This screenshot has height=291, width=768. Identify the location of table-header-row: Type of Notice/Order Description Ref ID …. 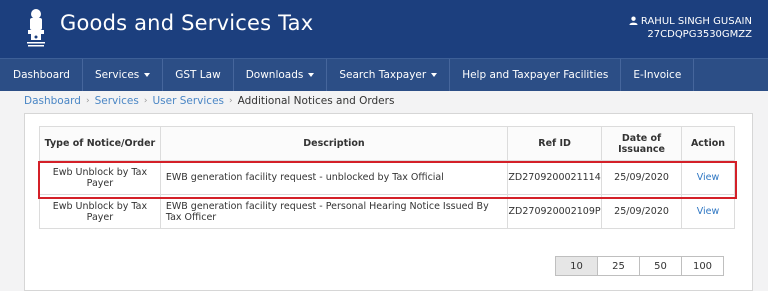
(387, 143).